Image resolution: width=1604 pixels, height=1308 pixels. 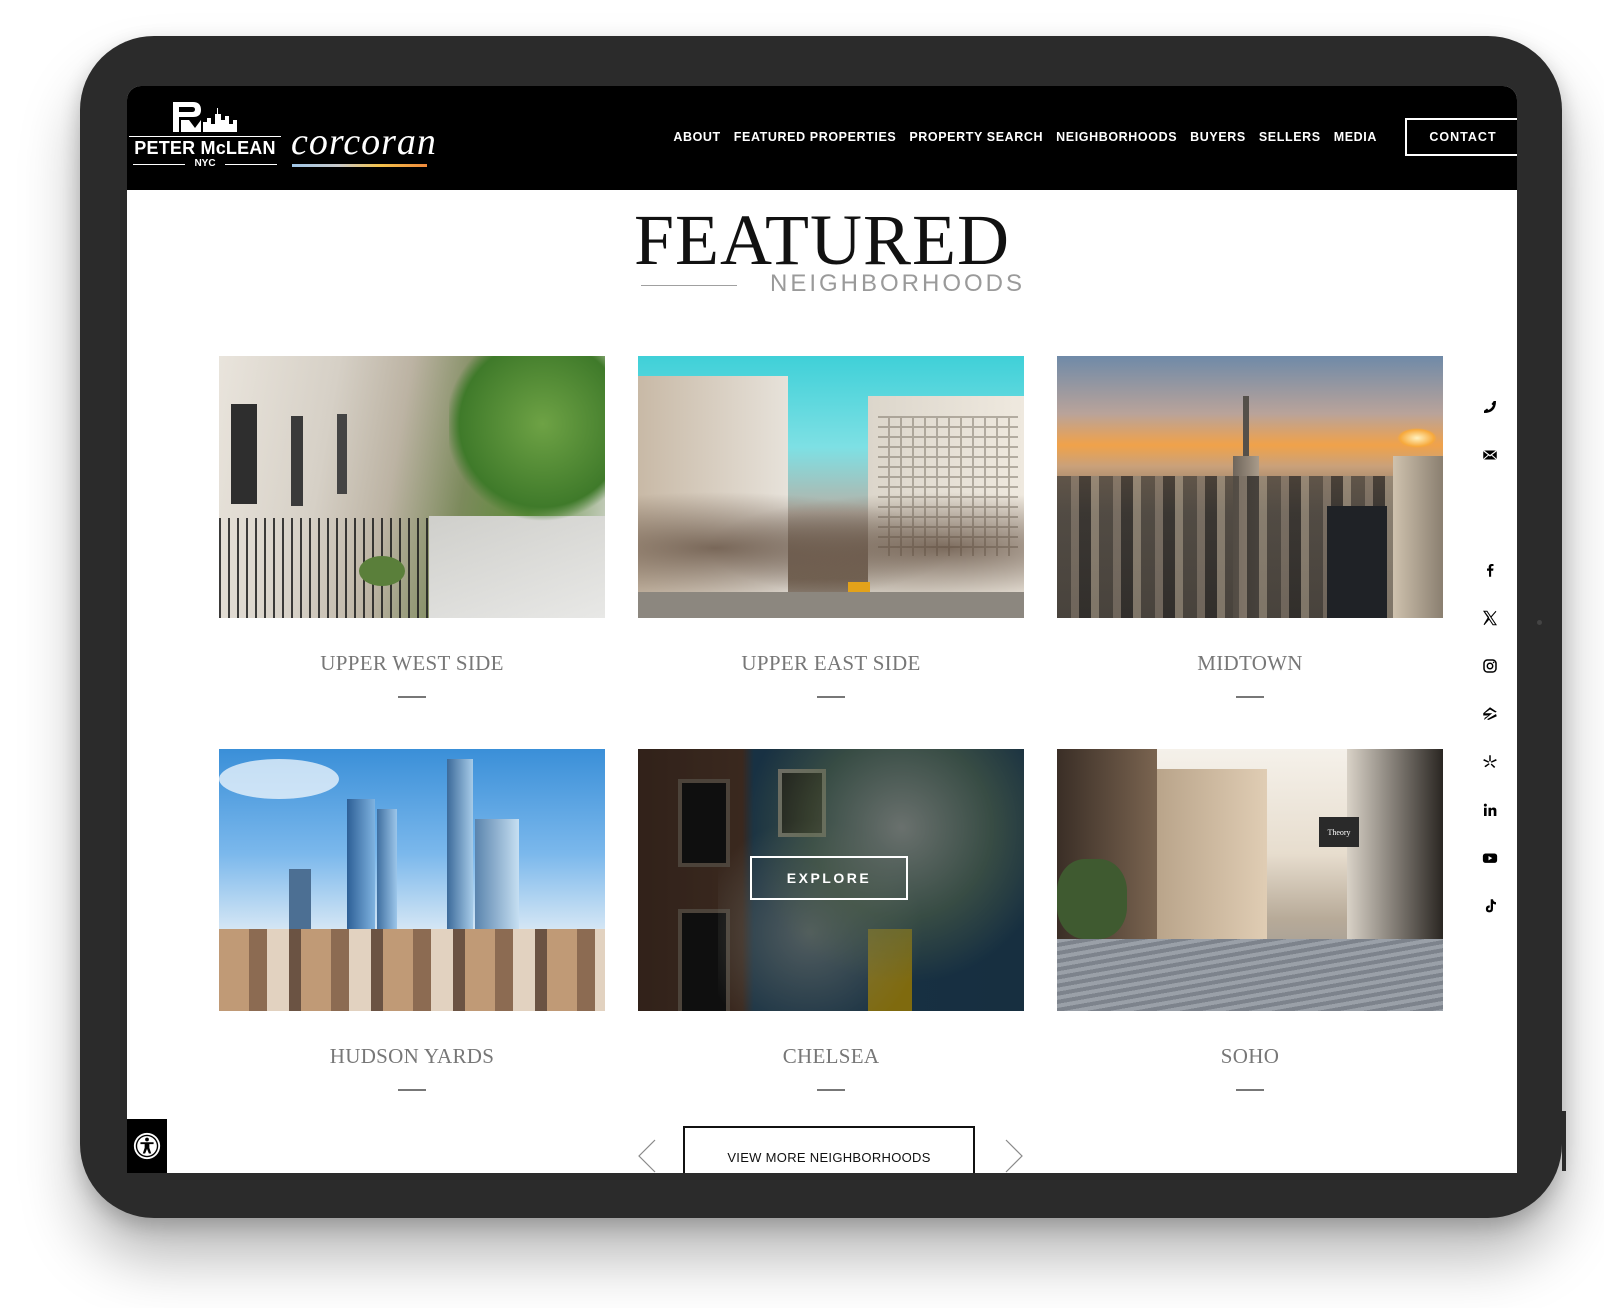 I want to click on section-subtitle: NEIGHBORHOODS, so click(x=898, y=283).